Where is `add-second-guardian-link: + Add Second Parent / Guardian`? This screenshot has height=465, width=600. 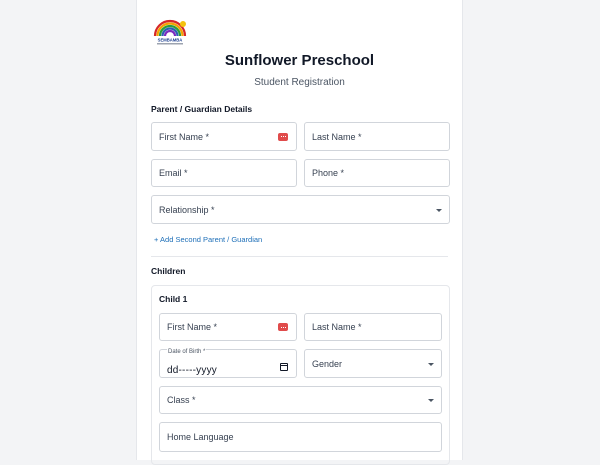
add-second-guardian-link: + Add Second Parent / Guardian is located at coordinates (208, 239).